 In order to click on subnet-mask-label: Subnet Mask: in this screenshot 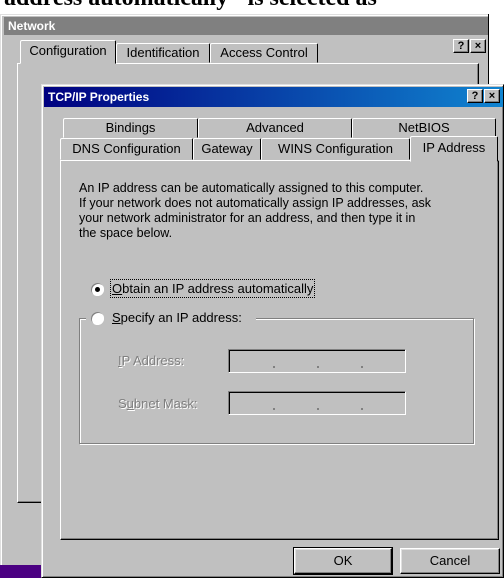, I will do `click(158, 403)`.